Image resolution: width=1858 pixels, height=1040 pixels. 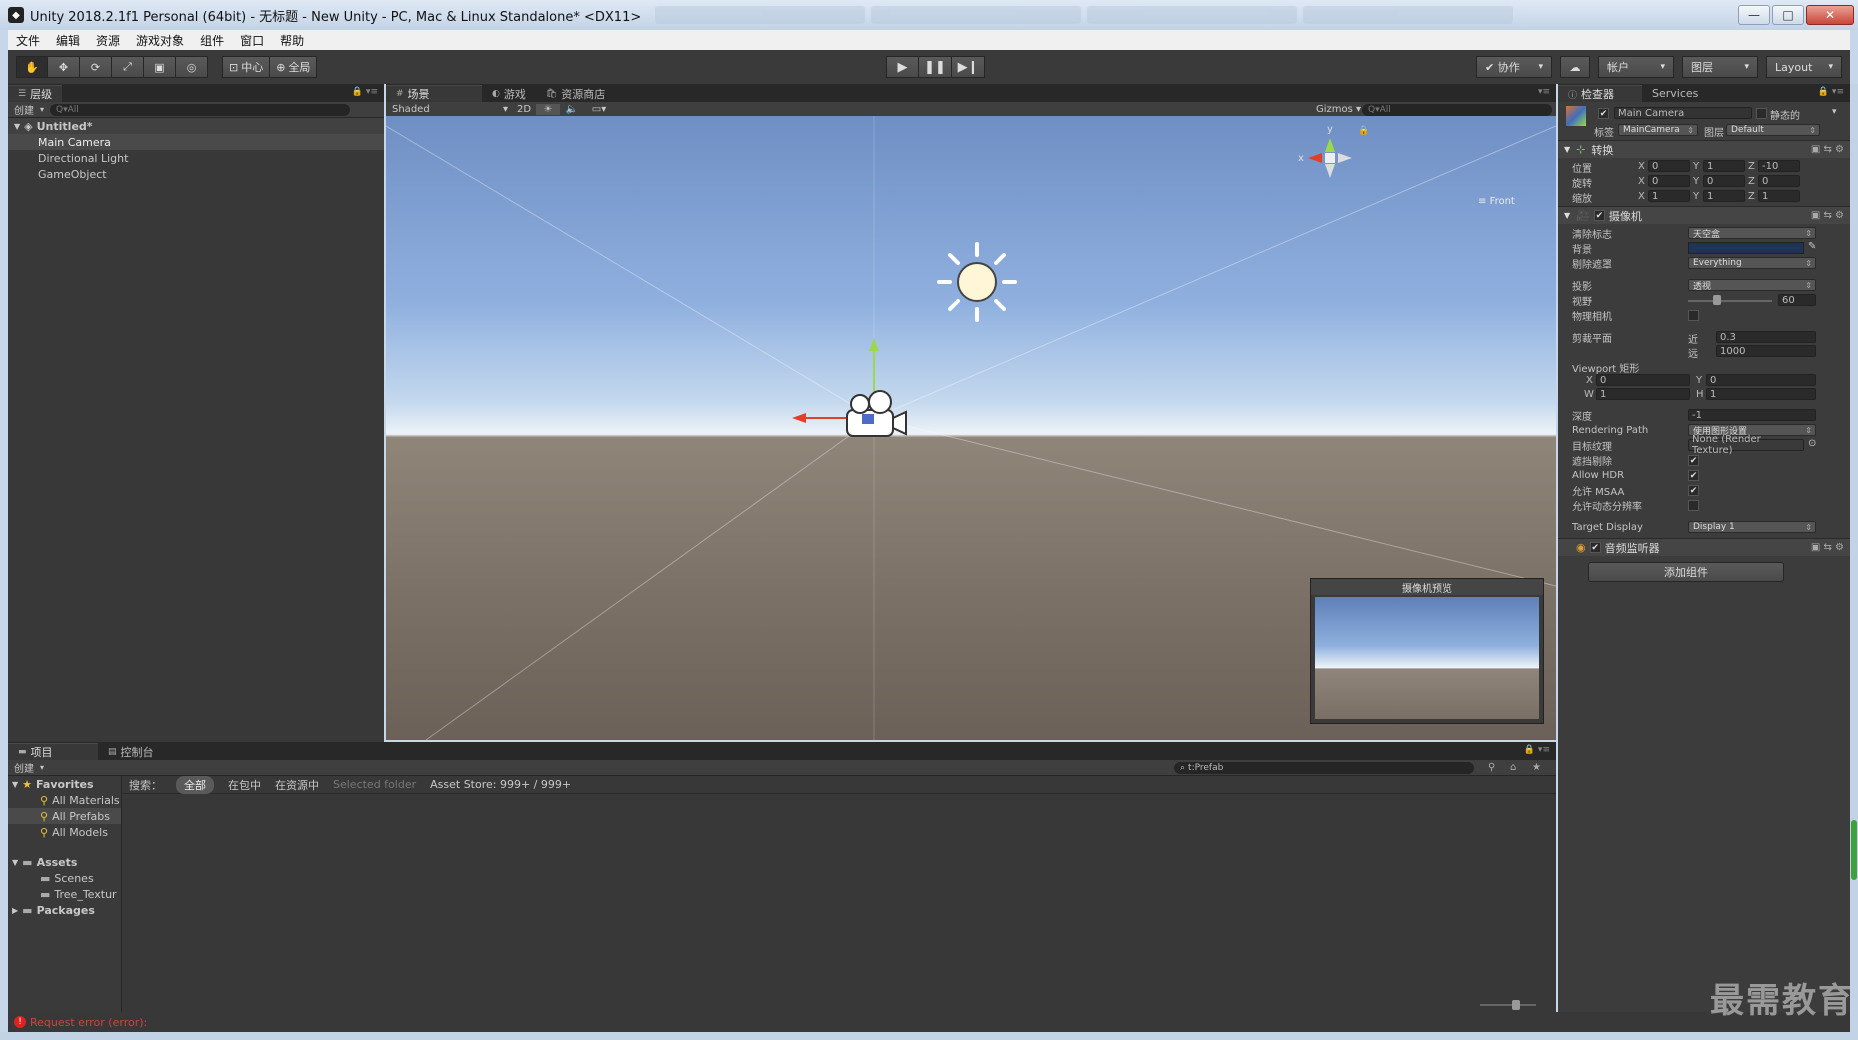 What do you see at coordinates (968, 67) in the screenshot?
I see `step-button: ▶❙` at bounding box center [968, 67].